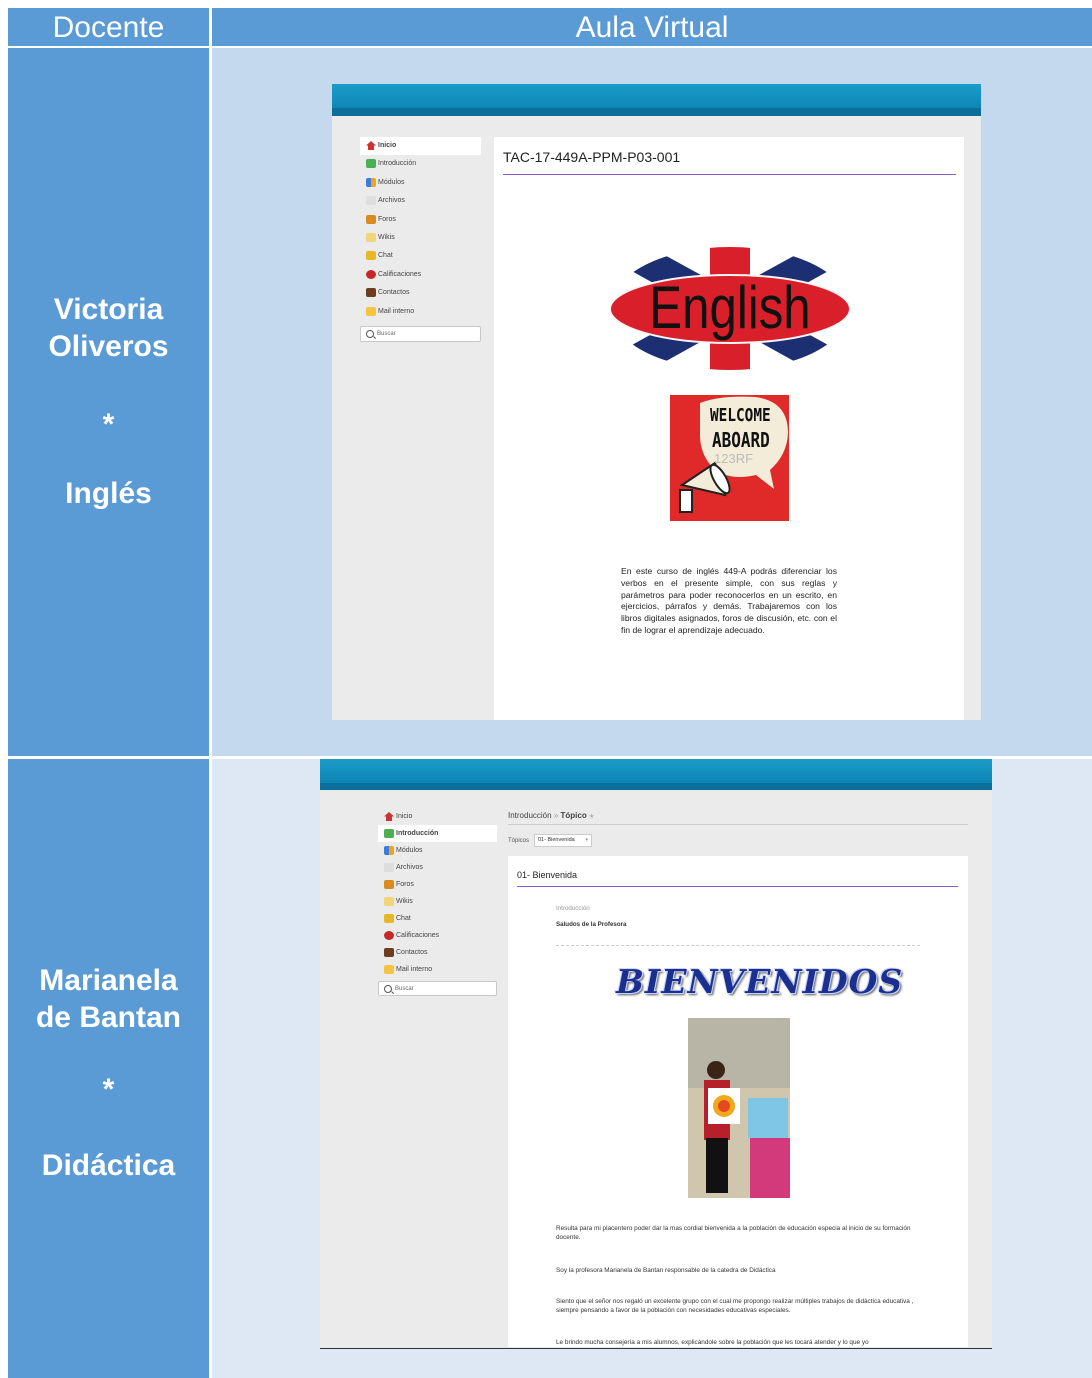  Describe the element at coordinates (108, 493) in the screenshot. I see `teacher-subject: Inglés` at that location.